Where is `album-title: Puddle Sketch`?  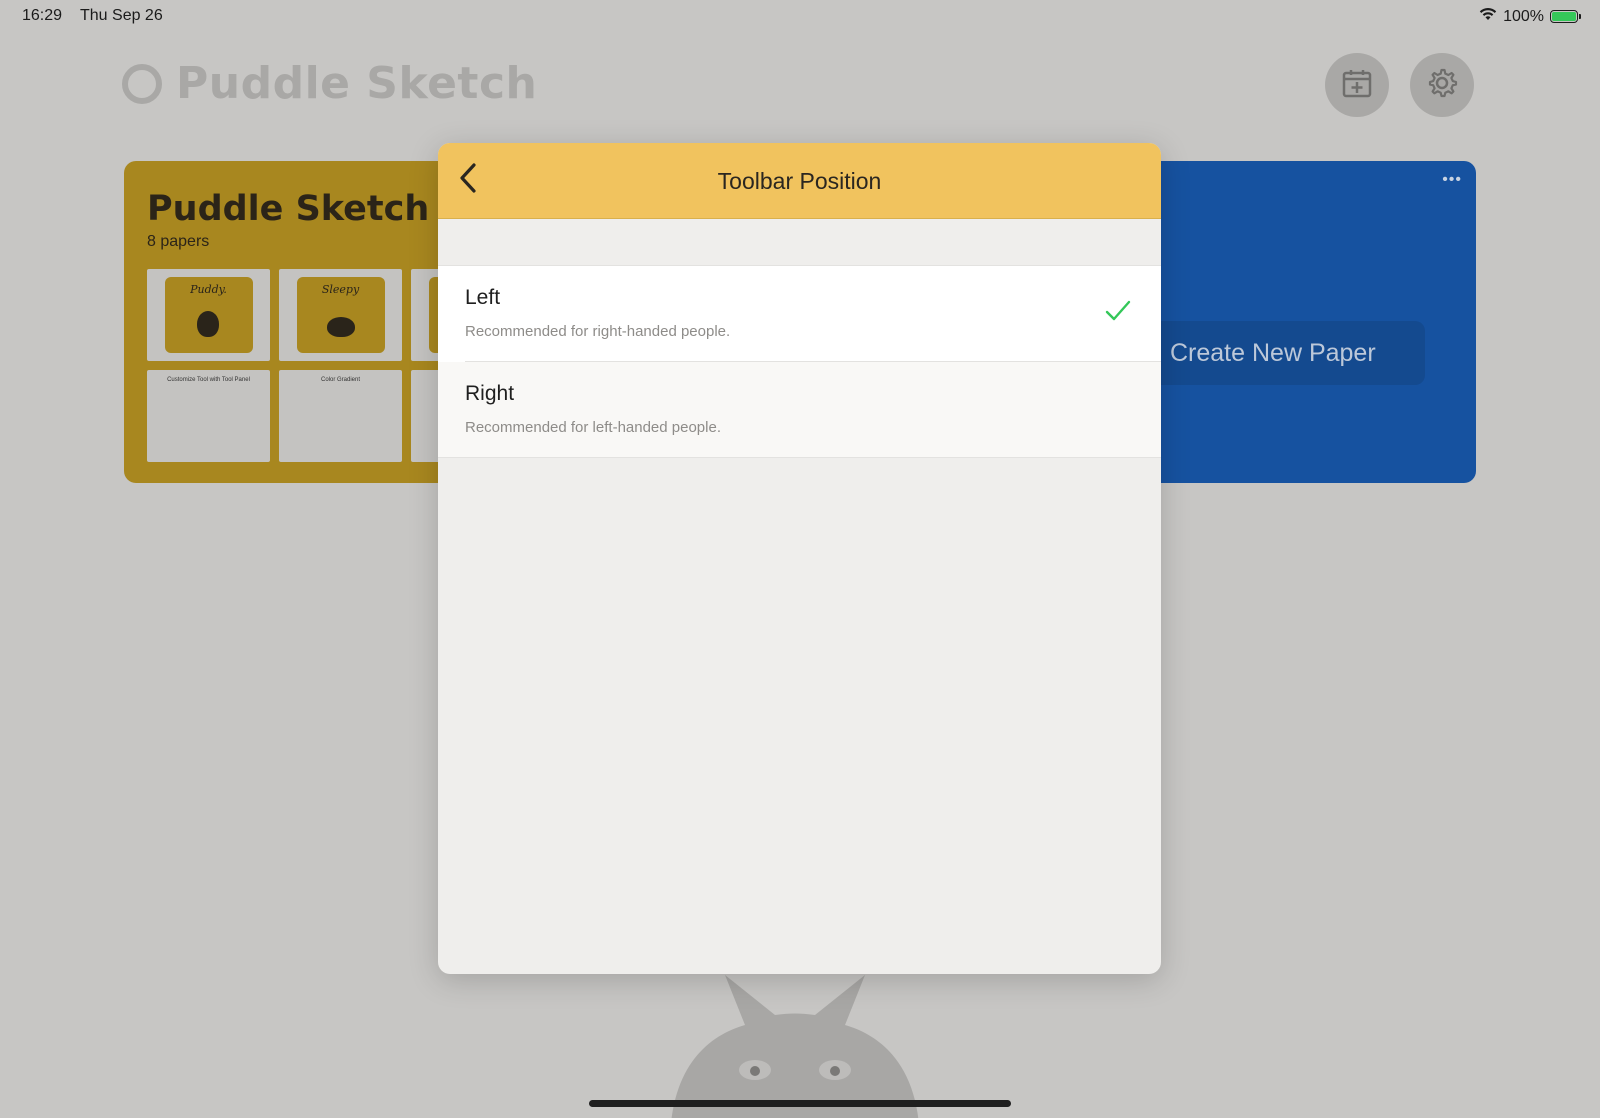
album-title: Puddle Sketch is located at coordinates (288, 209).